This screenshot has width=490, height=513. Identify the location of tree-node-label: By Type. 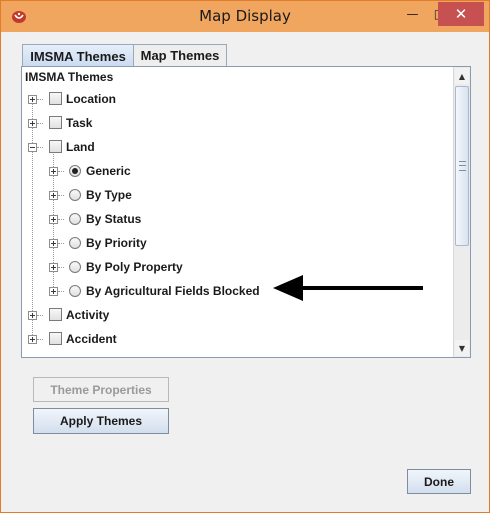
(109, 195).